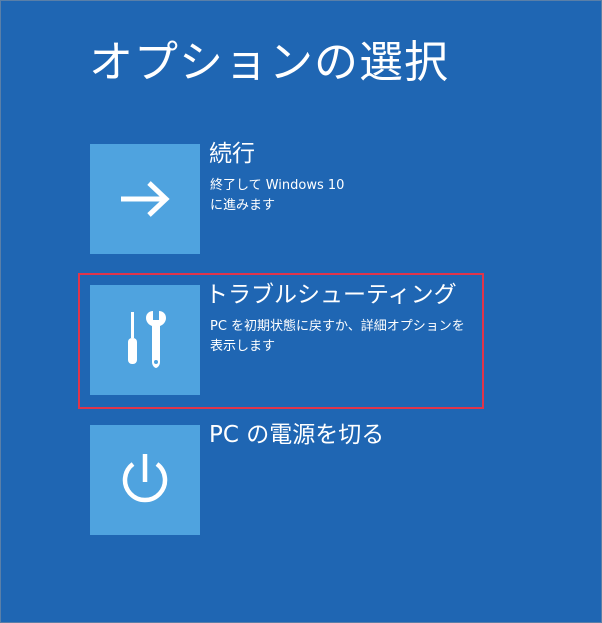 This screenshot has height=623, width=602. Describe the element at coordinates (269, 62) in the screenshot. I see `page-title: オプションの選択` at that location.